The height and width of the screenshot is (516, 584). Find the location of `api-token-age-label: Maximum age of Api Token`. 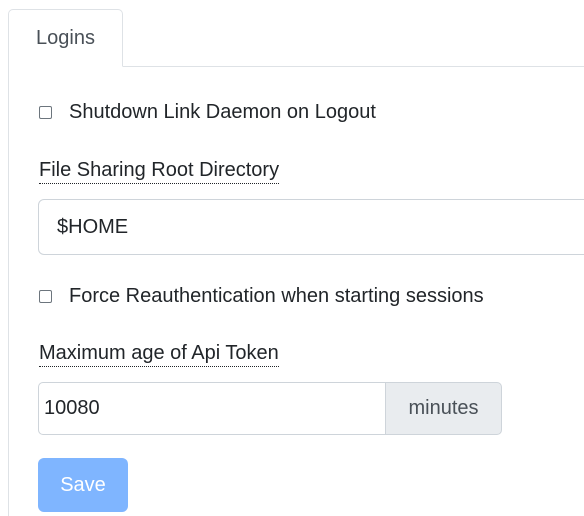

api-token-age-label: Maximum age of Api Token is located at coordinates (159, 353).